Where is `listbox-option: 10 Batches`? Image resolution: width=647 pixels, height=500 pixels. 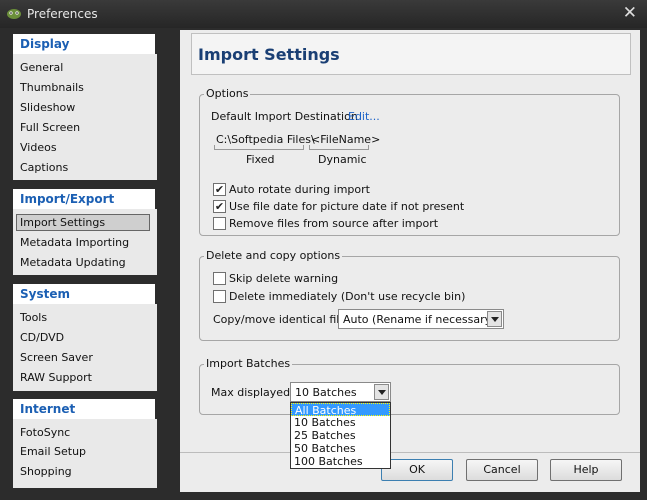
listbox-option: 10 Batches is located at coordinates (340, 422).